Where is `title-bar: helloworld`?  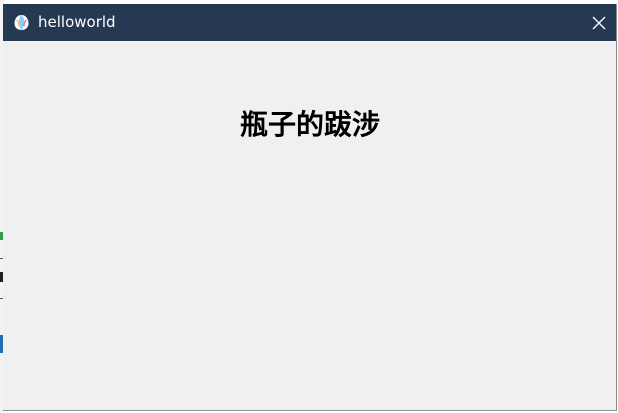
title-bar: helloworld is located at coordinates (309, 22).